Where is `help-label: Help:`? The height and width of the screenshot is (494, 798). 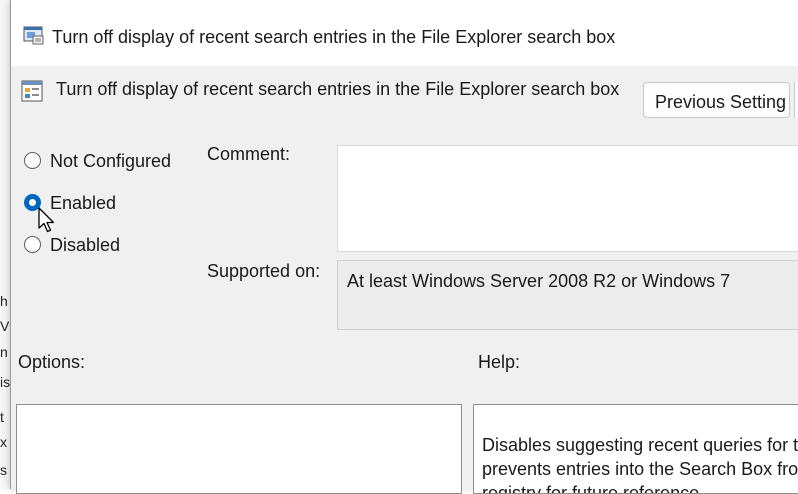
help-label: Help: is located at coordinates (499, 362).